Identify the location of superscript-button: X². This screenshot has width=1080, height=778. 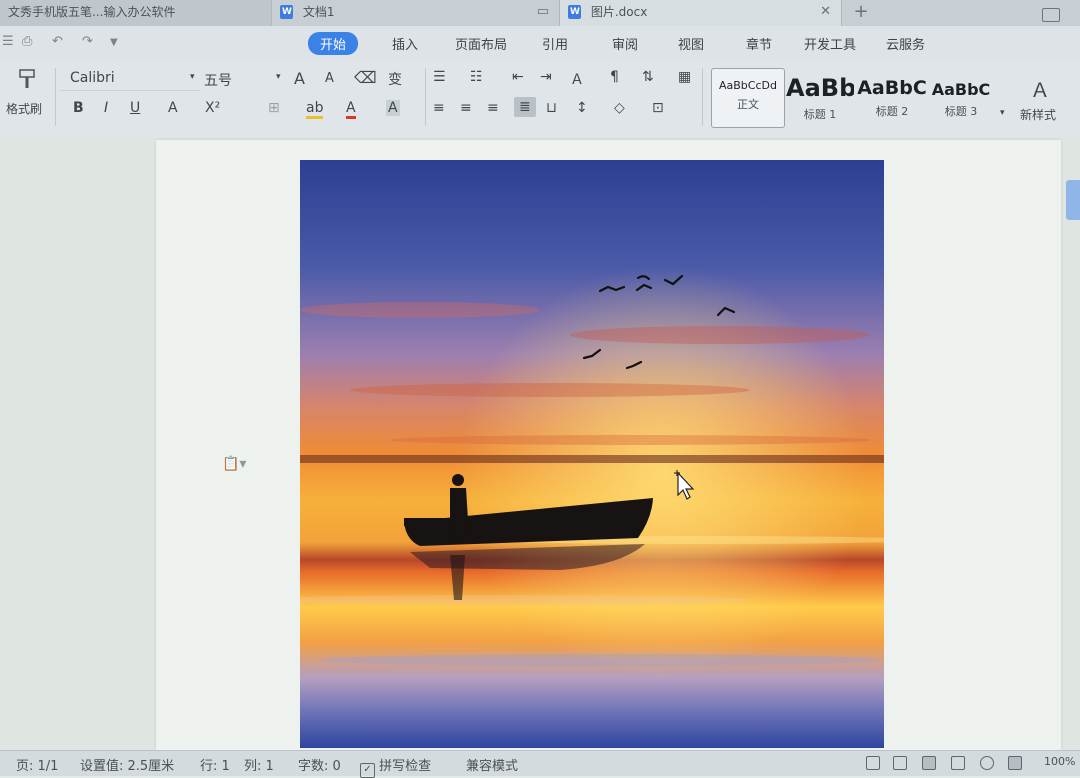
(212, 108).